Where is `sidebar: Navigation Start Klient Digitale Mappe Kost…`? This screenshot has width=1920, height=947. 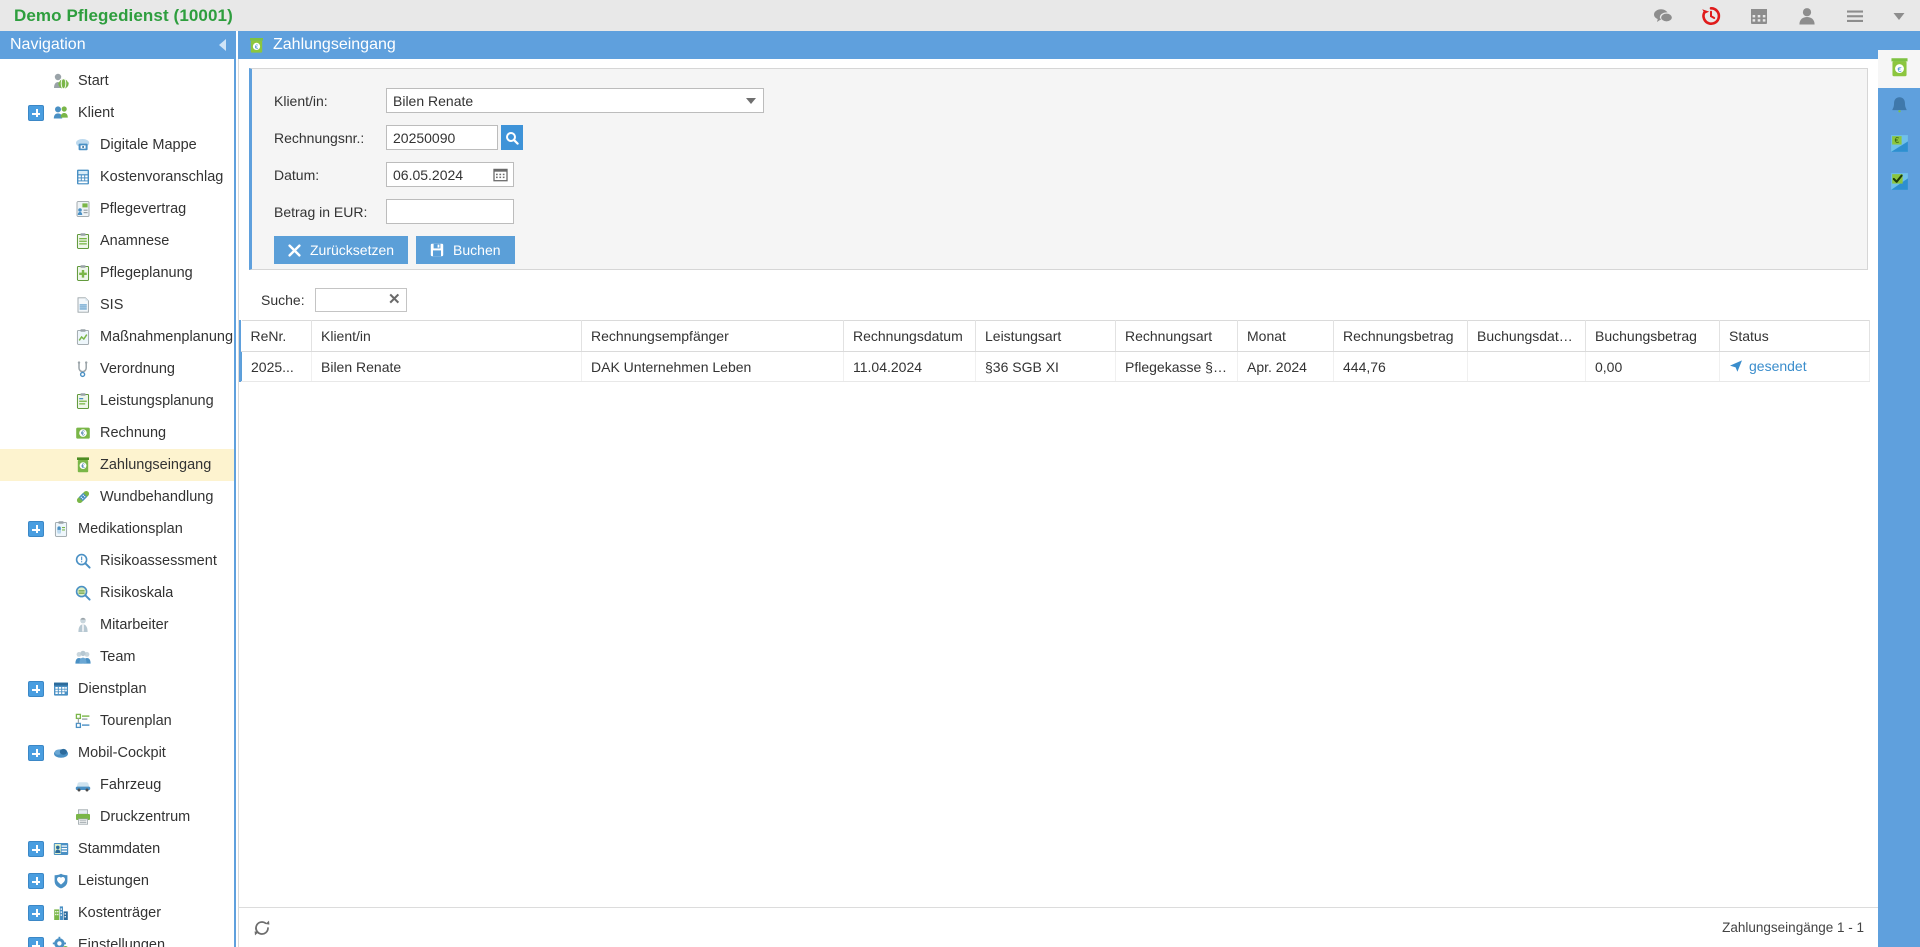
sidebar: Navigation Start Klient Digitale Mappe Kost… is located at coordinates (118, 489).